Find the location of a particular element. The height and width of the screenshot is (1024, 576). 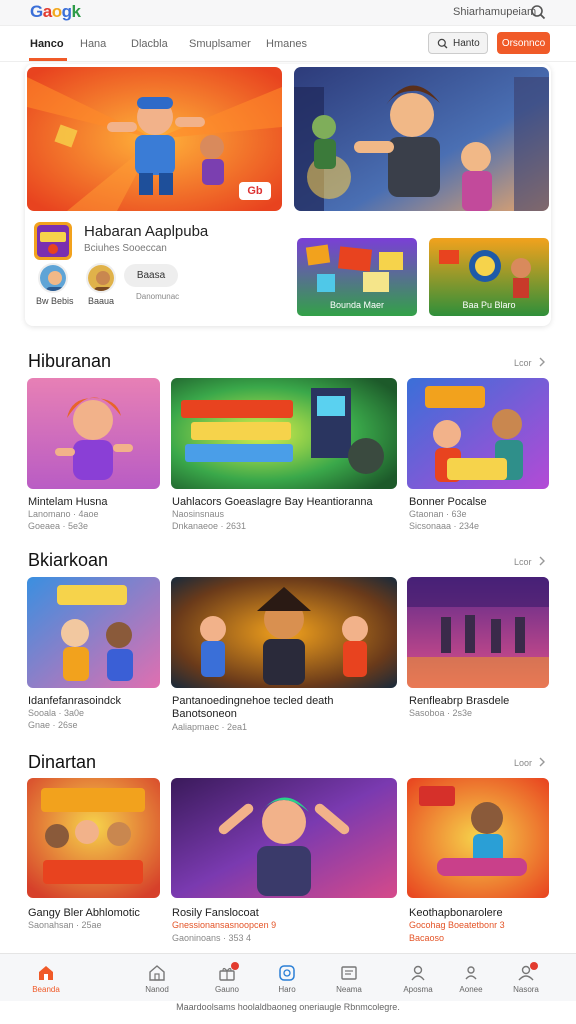

bottom-nav-inbox: Neama is located at coordinates (349, 978).